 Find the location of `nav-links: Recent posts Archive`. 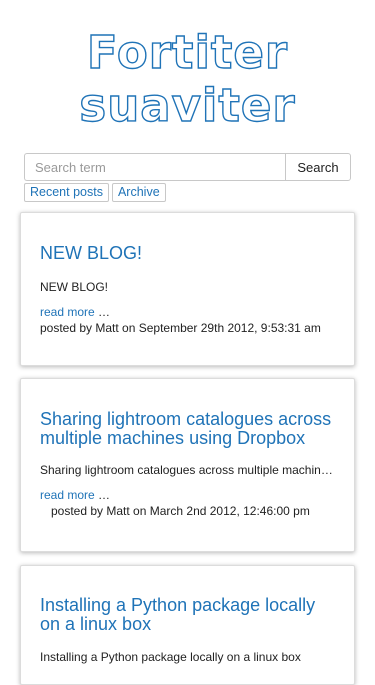

nav-links: Recent posts Archive is located at coordinates (95, 192).